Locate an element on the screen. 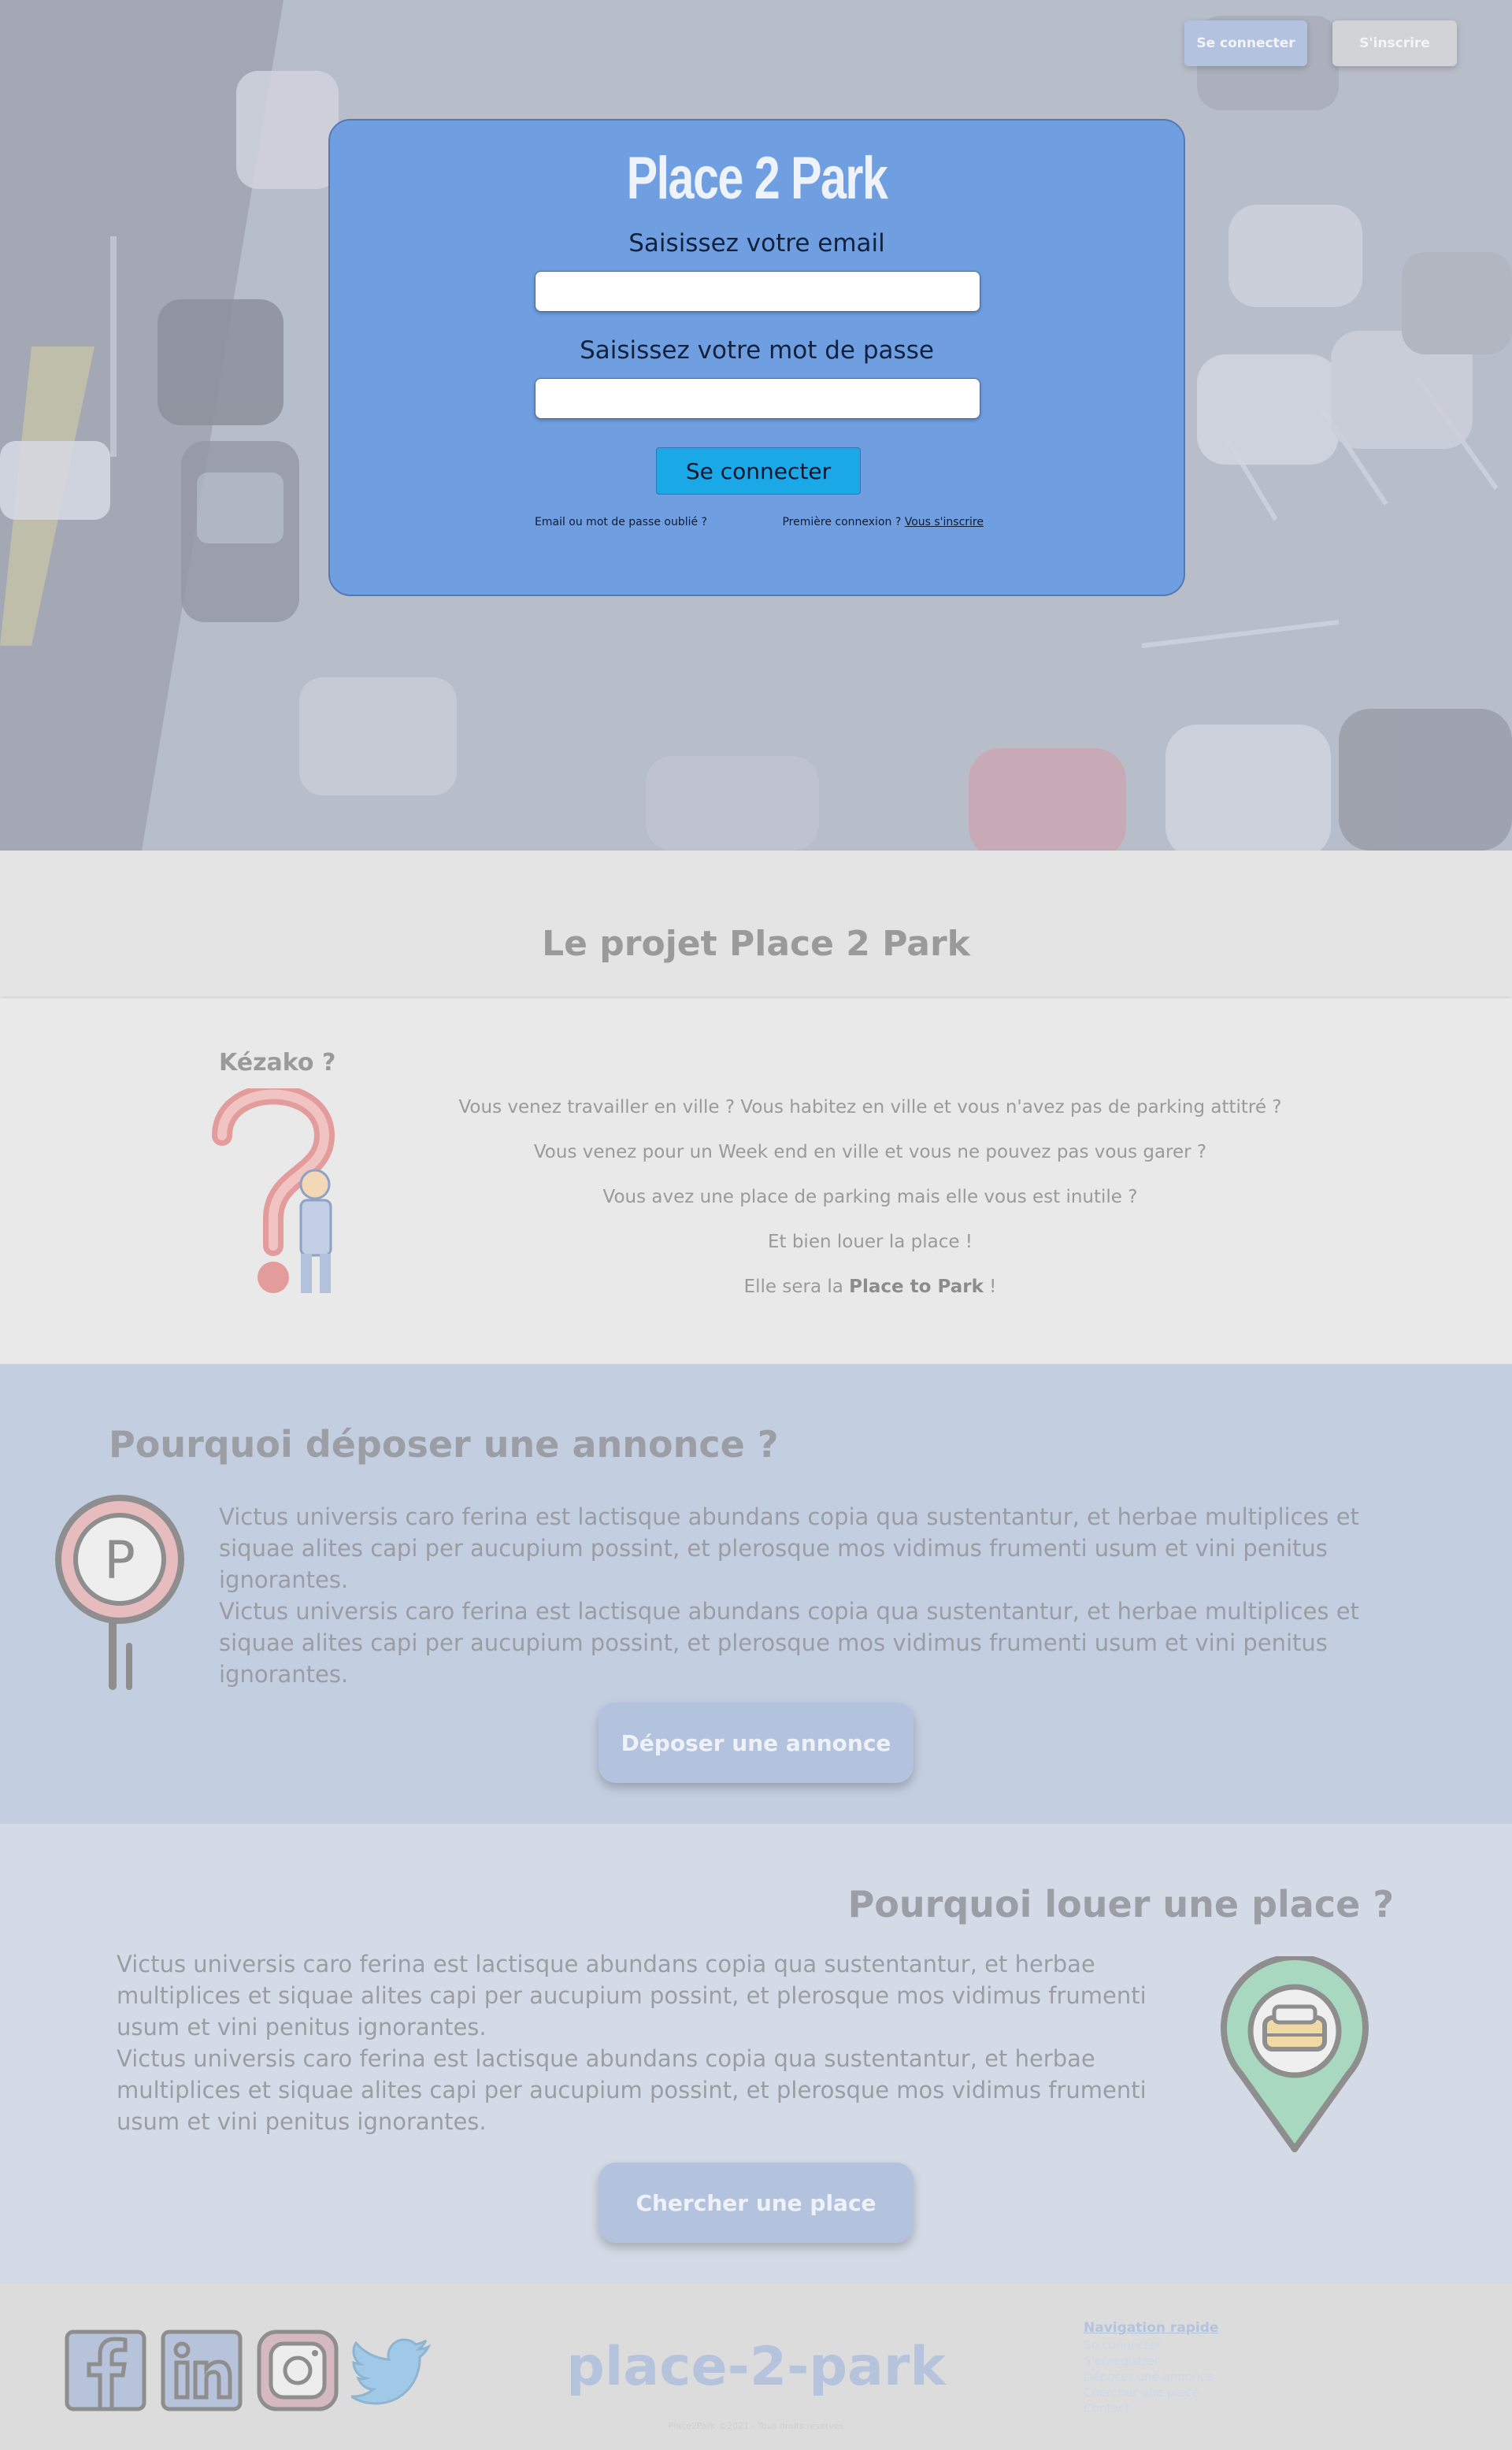 The image size is (1512, 2450). first-login-text: Première connexion ? Vous s'inscrire is located at coordinates (883, 522).